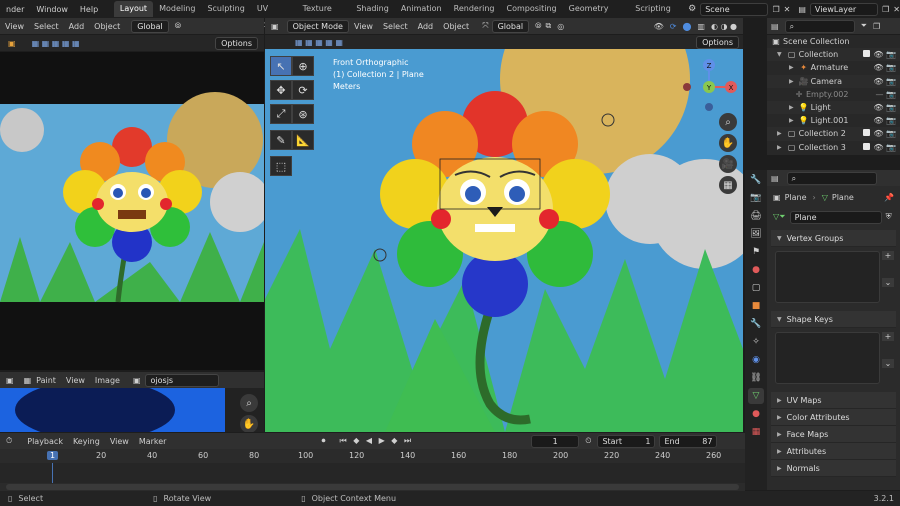 This screenshot has height=506, width=900. What do you see at coordinates (775, 9) in the screenshot?
I see `copy-scene-icon: ❐` at bounding box center [775, 9].